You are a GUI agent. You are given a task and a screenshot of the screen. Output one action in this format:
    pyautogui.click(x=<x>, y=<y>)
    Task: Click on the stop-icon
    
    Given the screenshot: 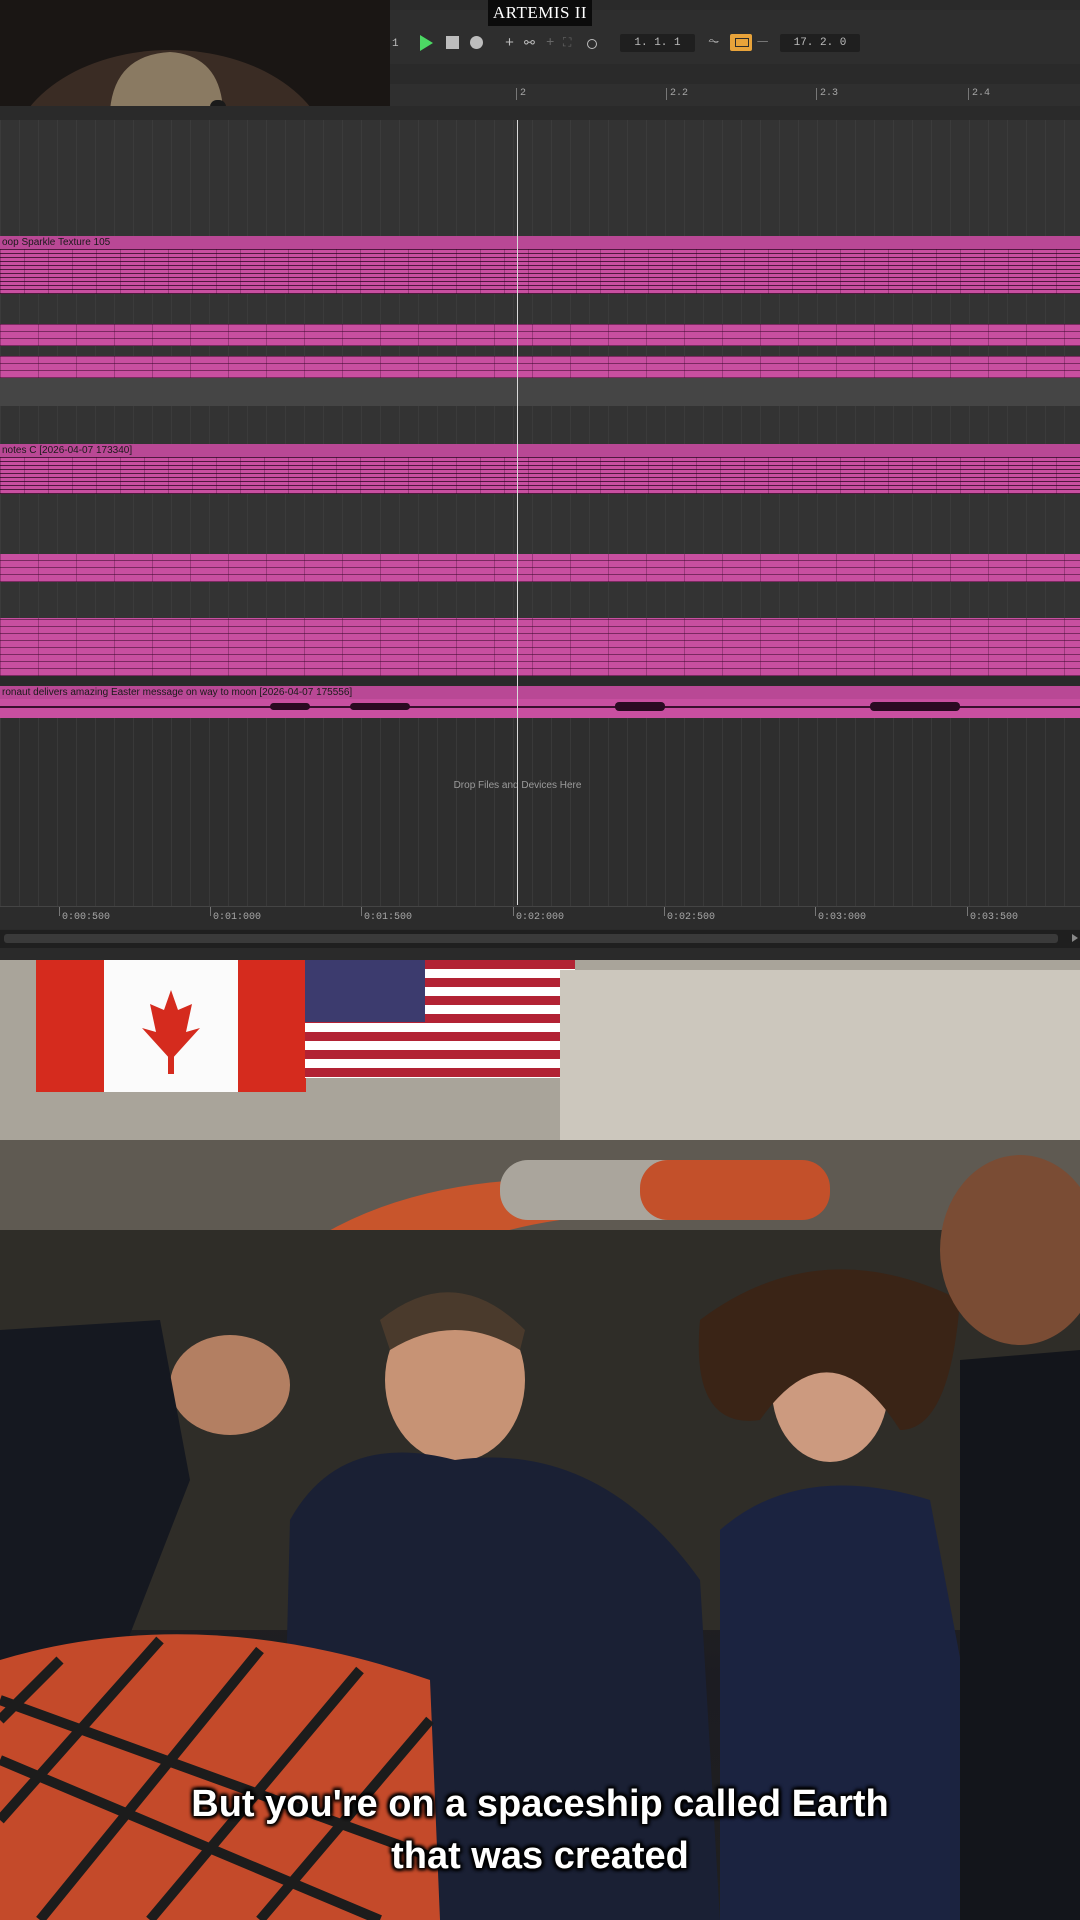 What is the action you would take?
    pyautogui.click(x=452, y=42)
    